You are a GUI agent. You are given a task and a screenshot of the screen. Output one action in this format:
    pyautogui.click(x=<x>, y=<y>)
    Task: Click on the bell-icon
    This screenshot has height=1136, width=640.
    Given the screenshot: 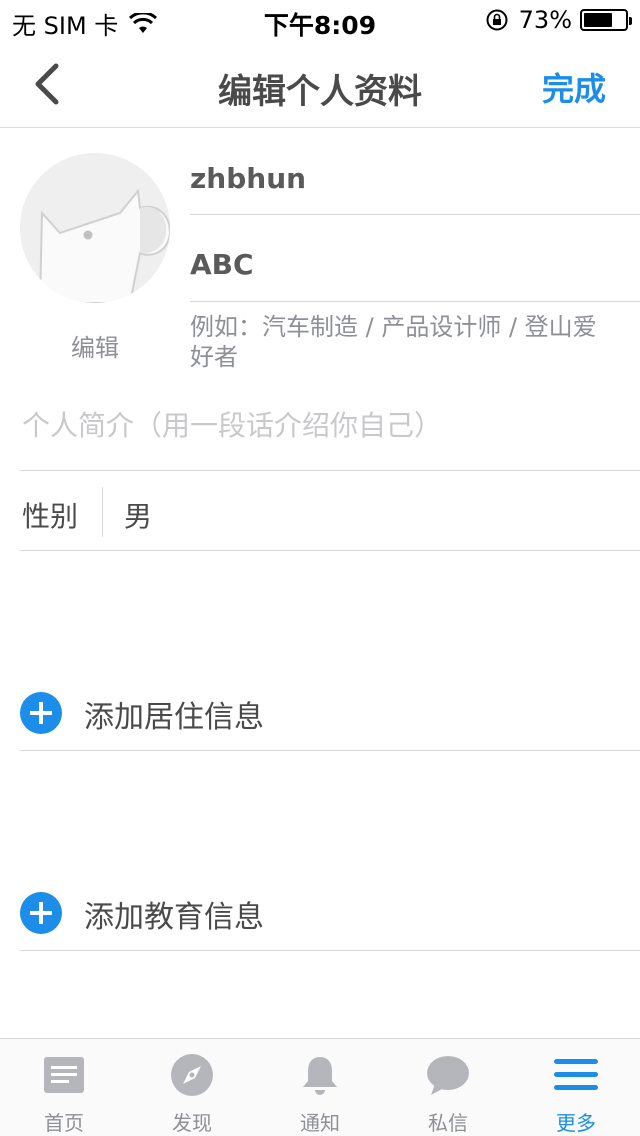 What is the action you would take?
    pyautogui.click(x=320, y=1076)
    